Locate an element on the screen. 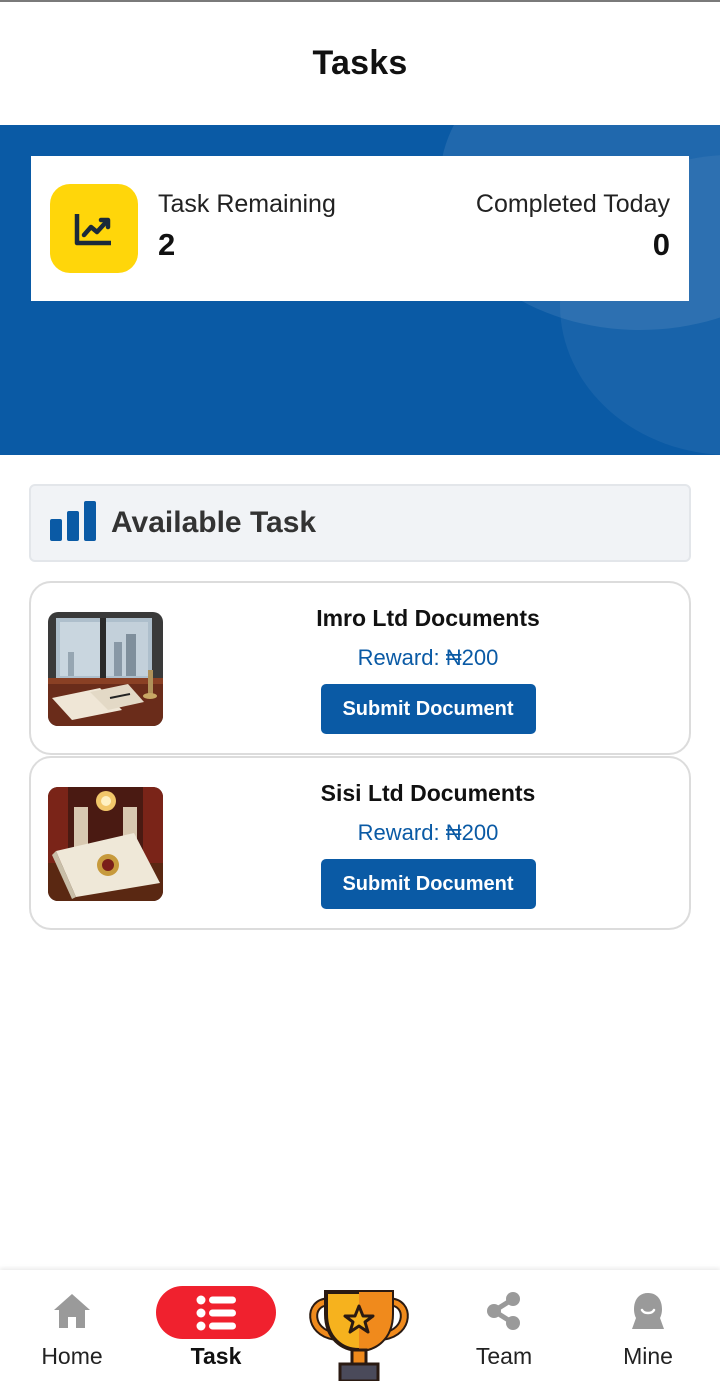 This screenshot has width=720, height=1381. page-header: Tasks is located at coordinates (360, 63).